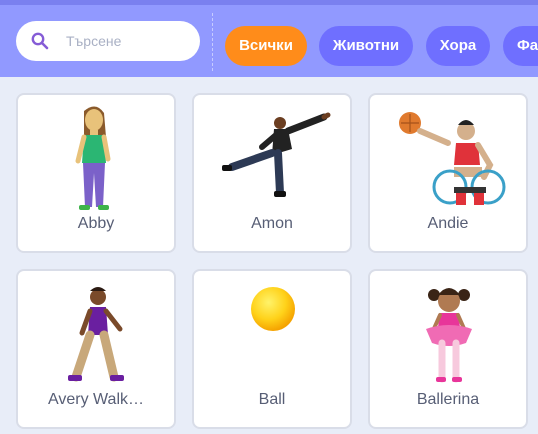  Describe the element at coordinates (272, 349) in the screenshot. I see `sprite-card-ball: Ball` at that location.